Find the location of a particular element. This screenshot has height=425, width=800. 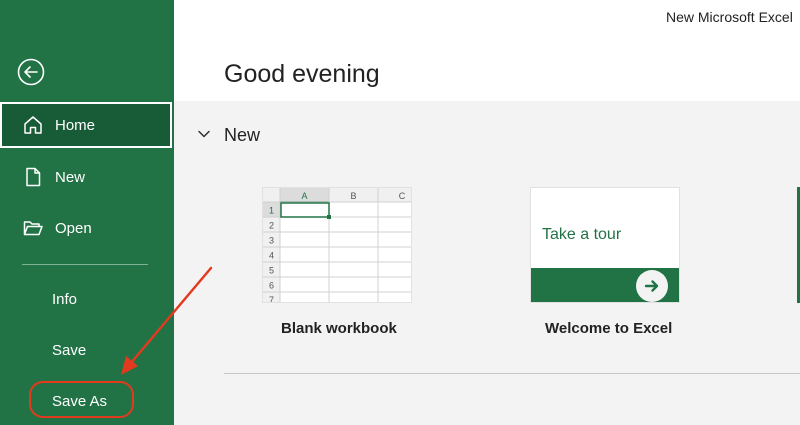

row-header: 2 is located at coordinates (271, 226).